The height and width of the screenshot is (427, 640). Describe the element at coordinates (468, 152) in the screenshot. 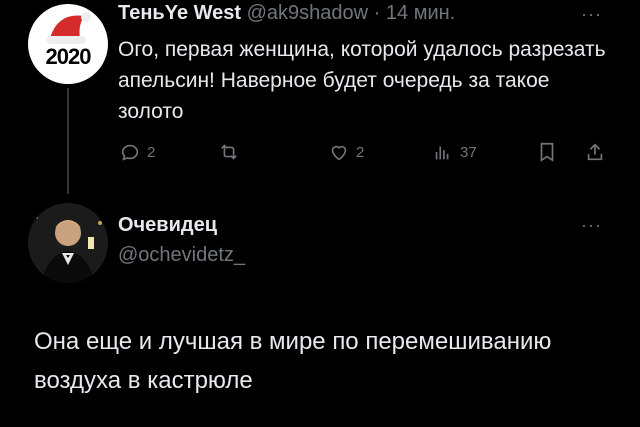

I see `views-count: 37` at that location.